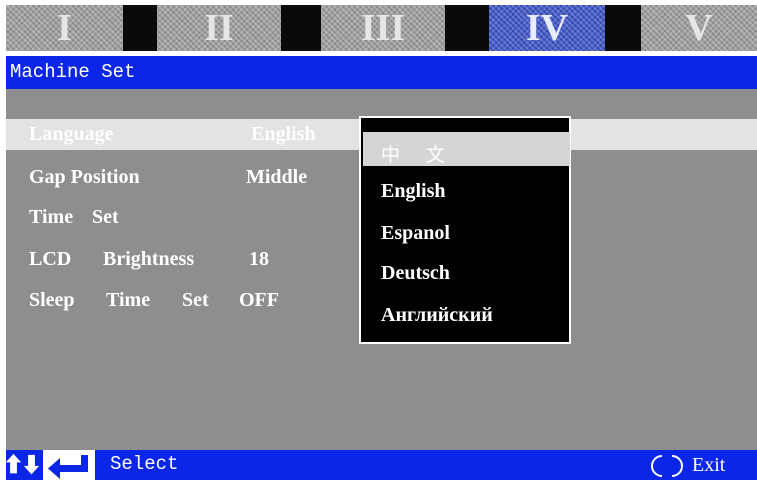  What do you see at coordinates (14, 463) in the screenshot?
I see `up-arrow-icon` at bounding box center [14, 463].